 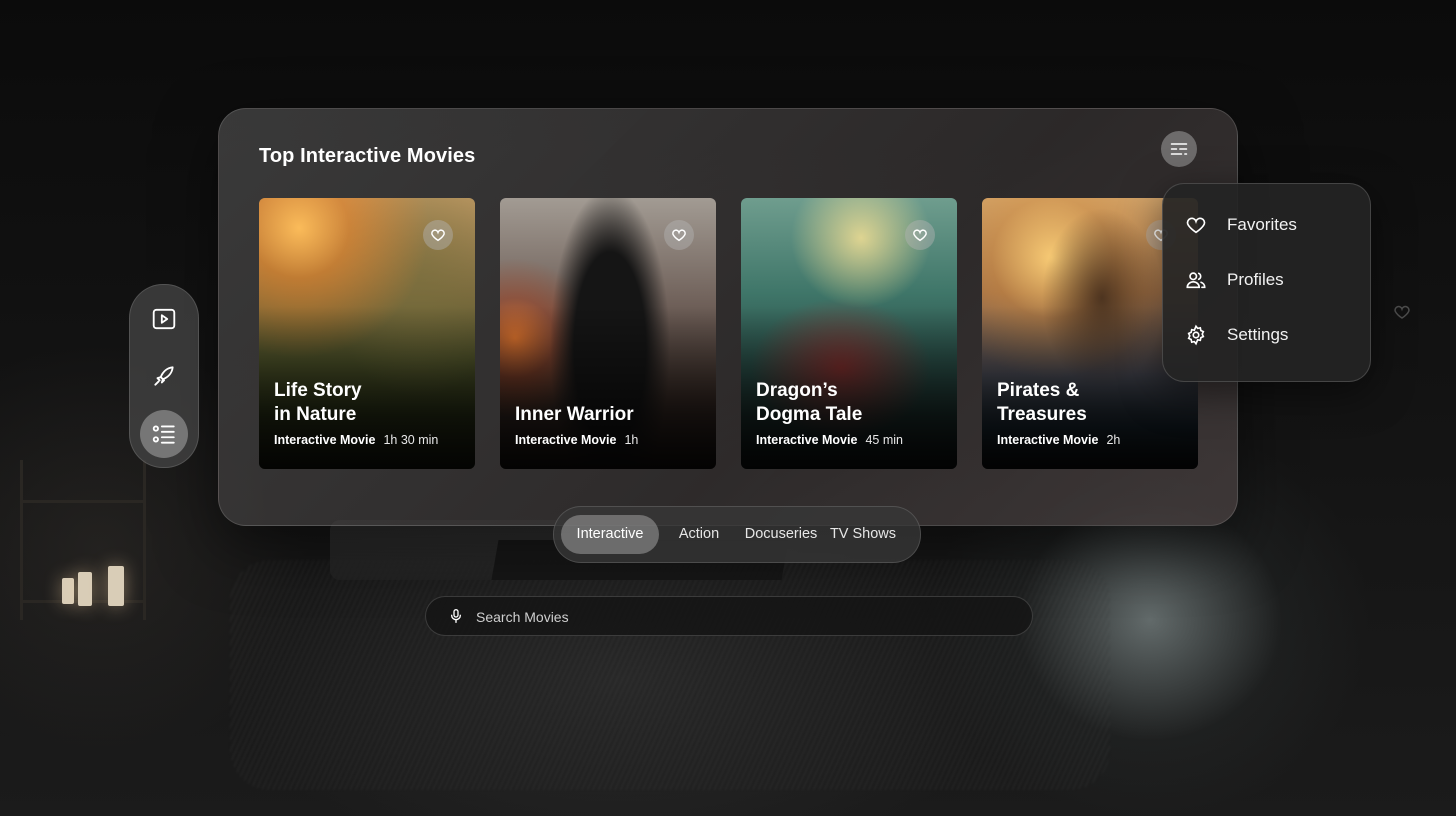 What do you see at coordinates (863, 534) in the screenshot?
I see `tab-tv-shows: TV Shows` at bounding box center [863, 534].